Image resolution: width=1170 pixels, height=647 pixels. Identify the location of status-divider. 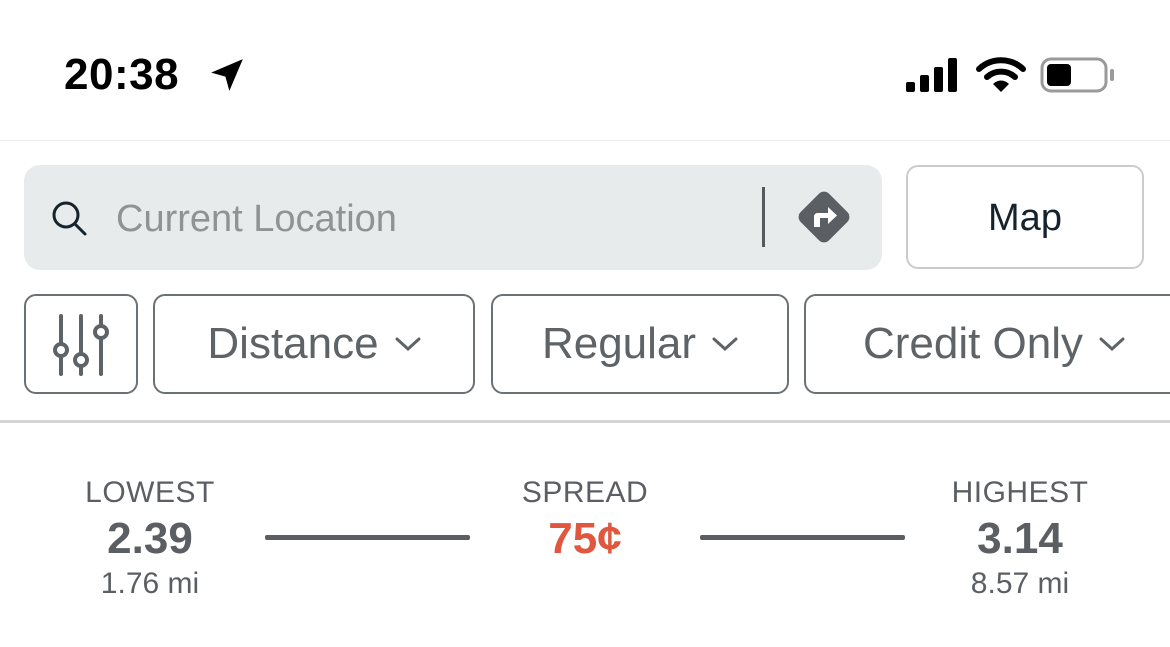
(585, 140).